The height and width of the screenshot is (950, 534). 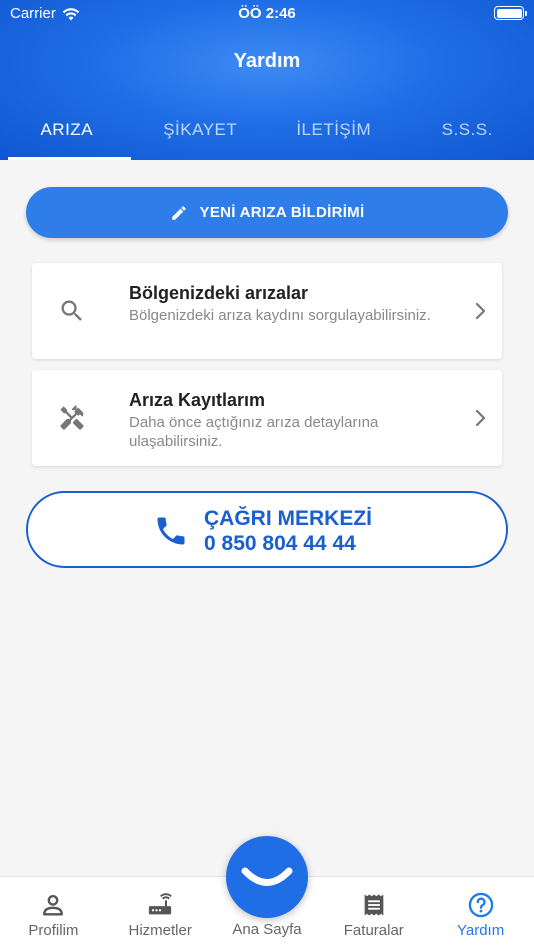 What do you see at coordinates (160, 930) in the screenshot?
I see `nav-services-label: Hizmetler` at bounding box center [160, 930].